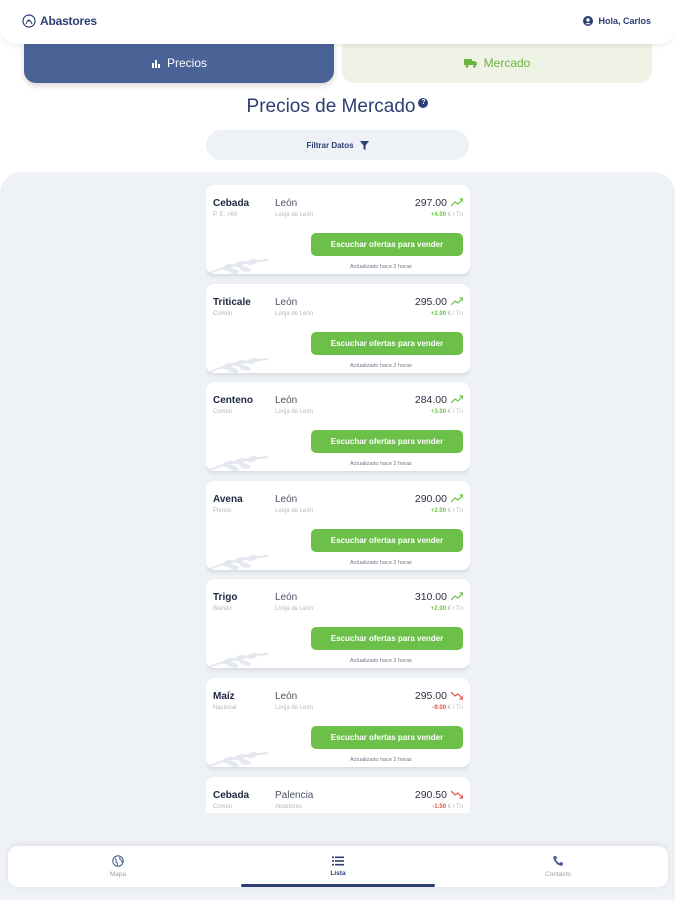 The image size is (675, 900). Describe the element at coordinates (439, 806) in the screenshot. I see `price-change-value: -1.50` at that location.